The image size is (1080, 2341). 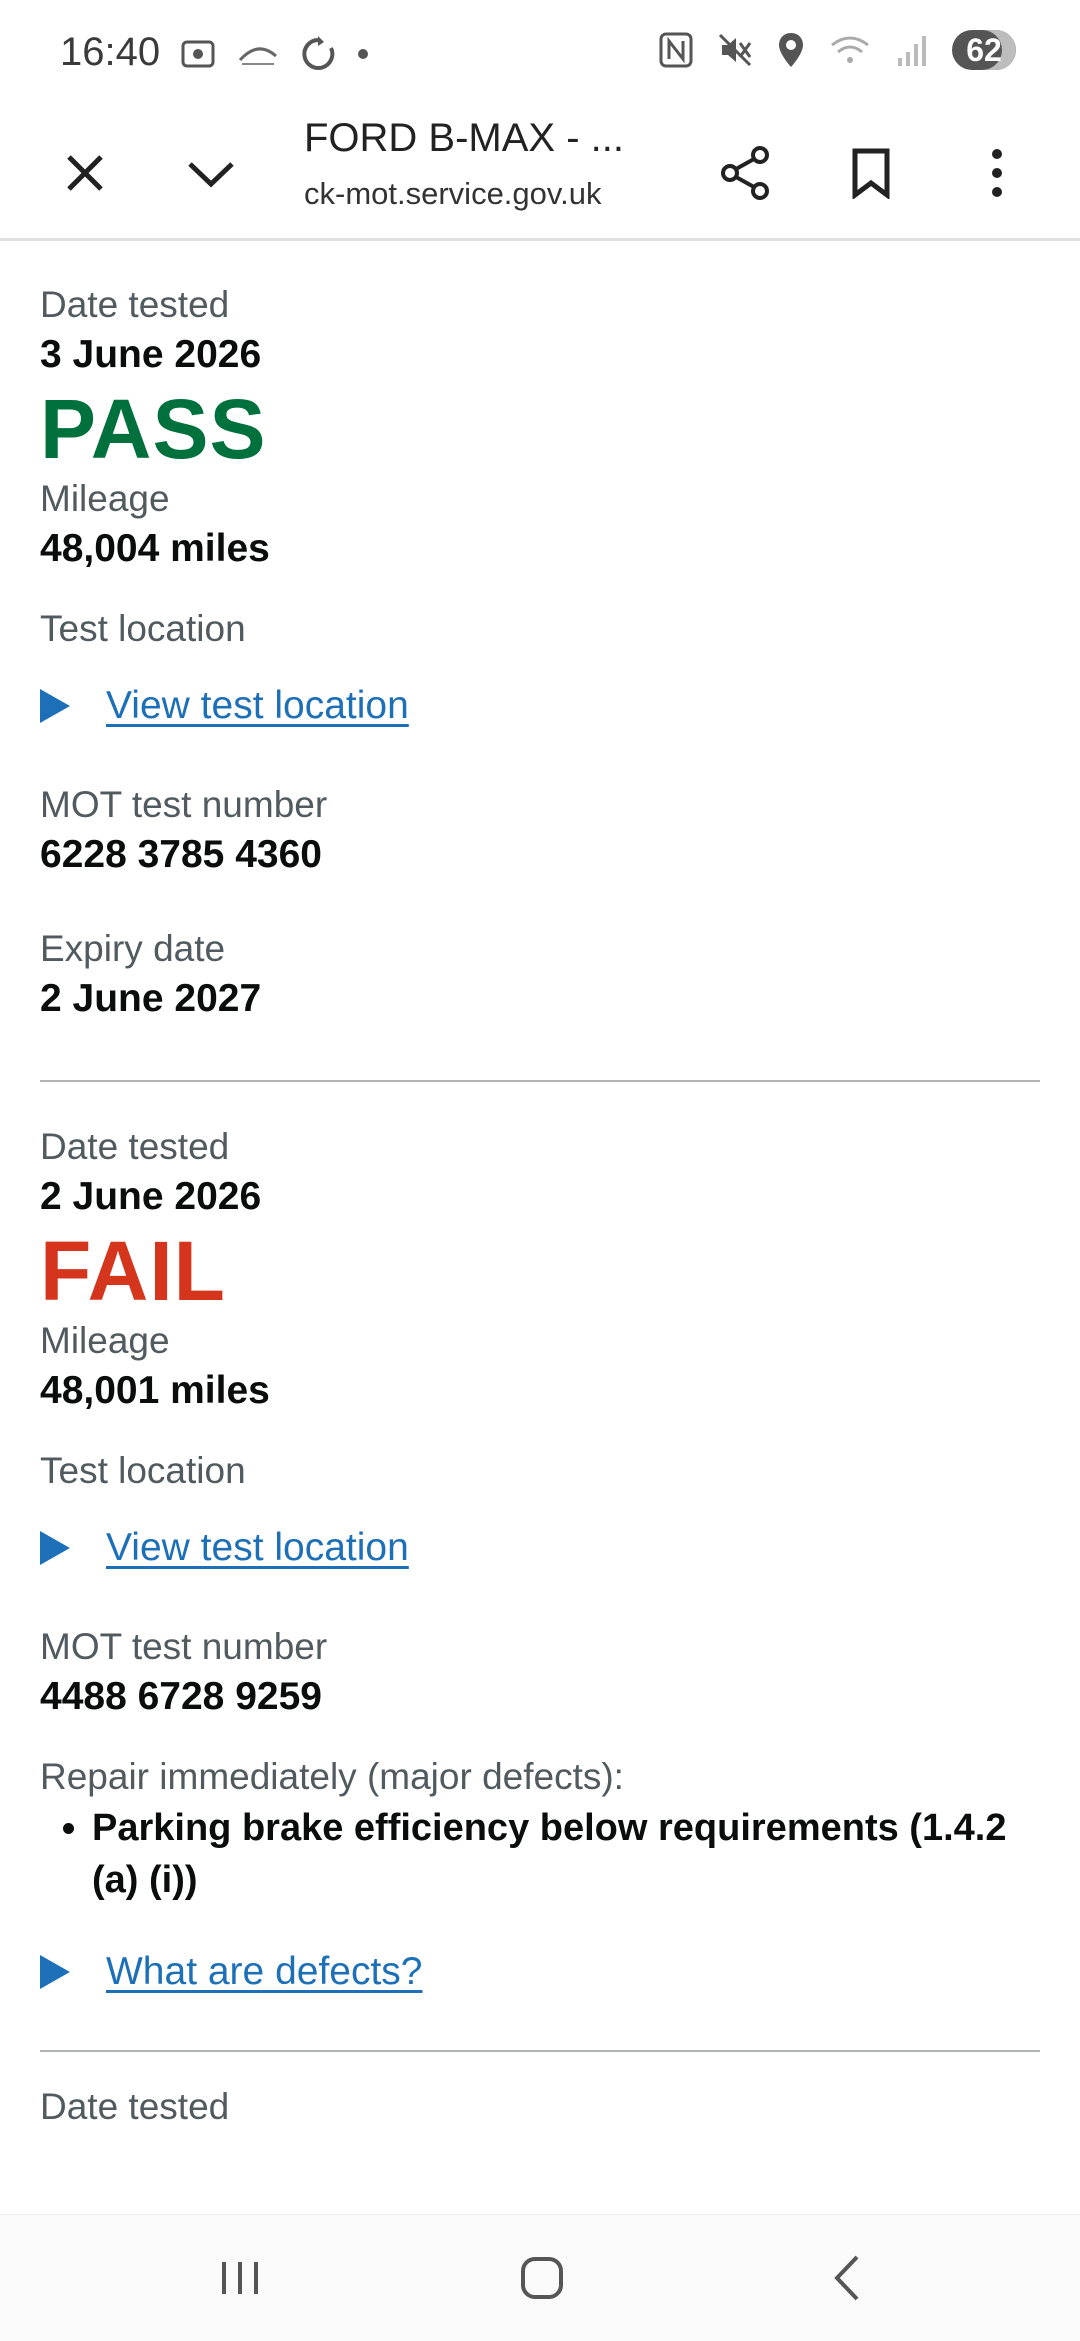 I want to click on bookmark-button, so click(x=871, y=173).